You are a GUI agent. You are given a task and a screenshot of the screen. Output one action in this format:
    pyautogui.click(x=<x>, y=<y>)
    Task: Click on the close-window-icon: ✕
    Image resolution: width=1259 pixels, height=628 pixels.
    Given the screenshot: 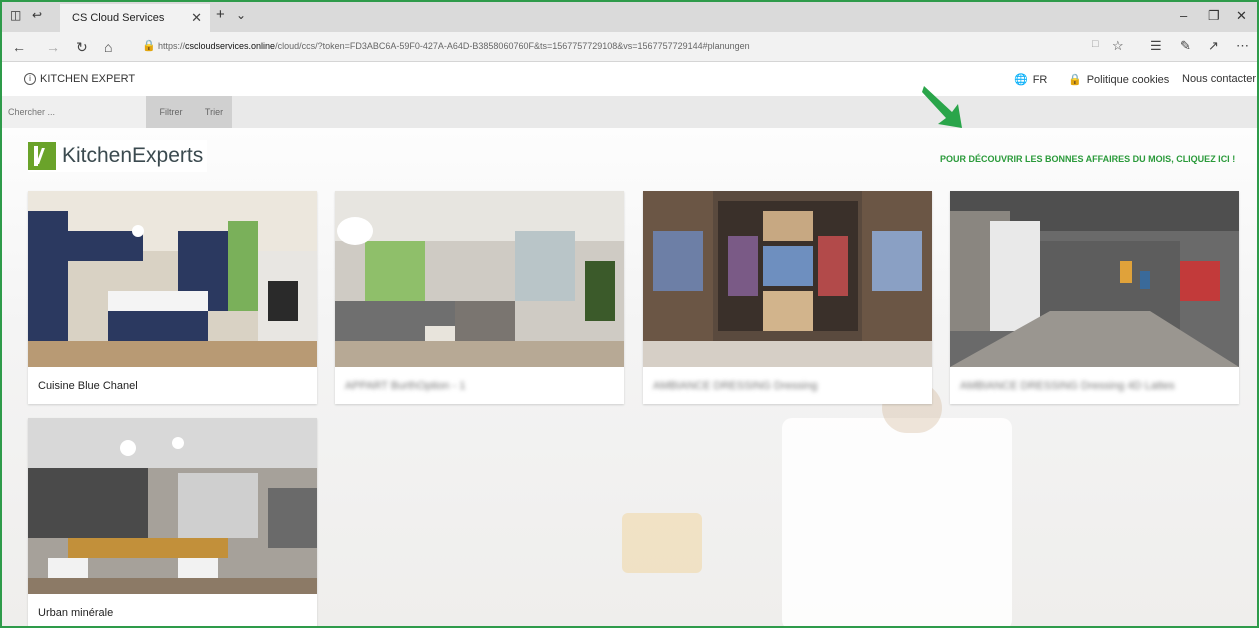 What is the action you would take?
    pyautogui.click(x=1241, y=16)
    